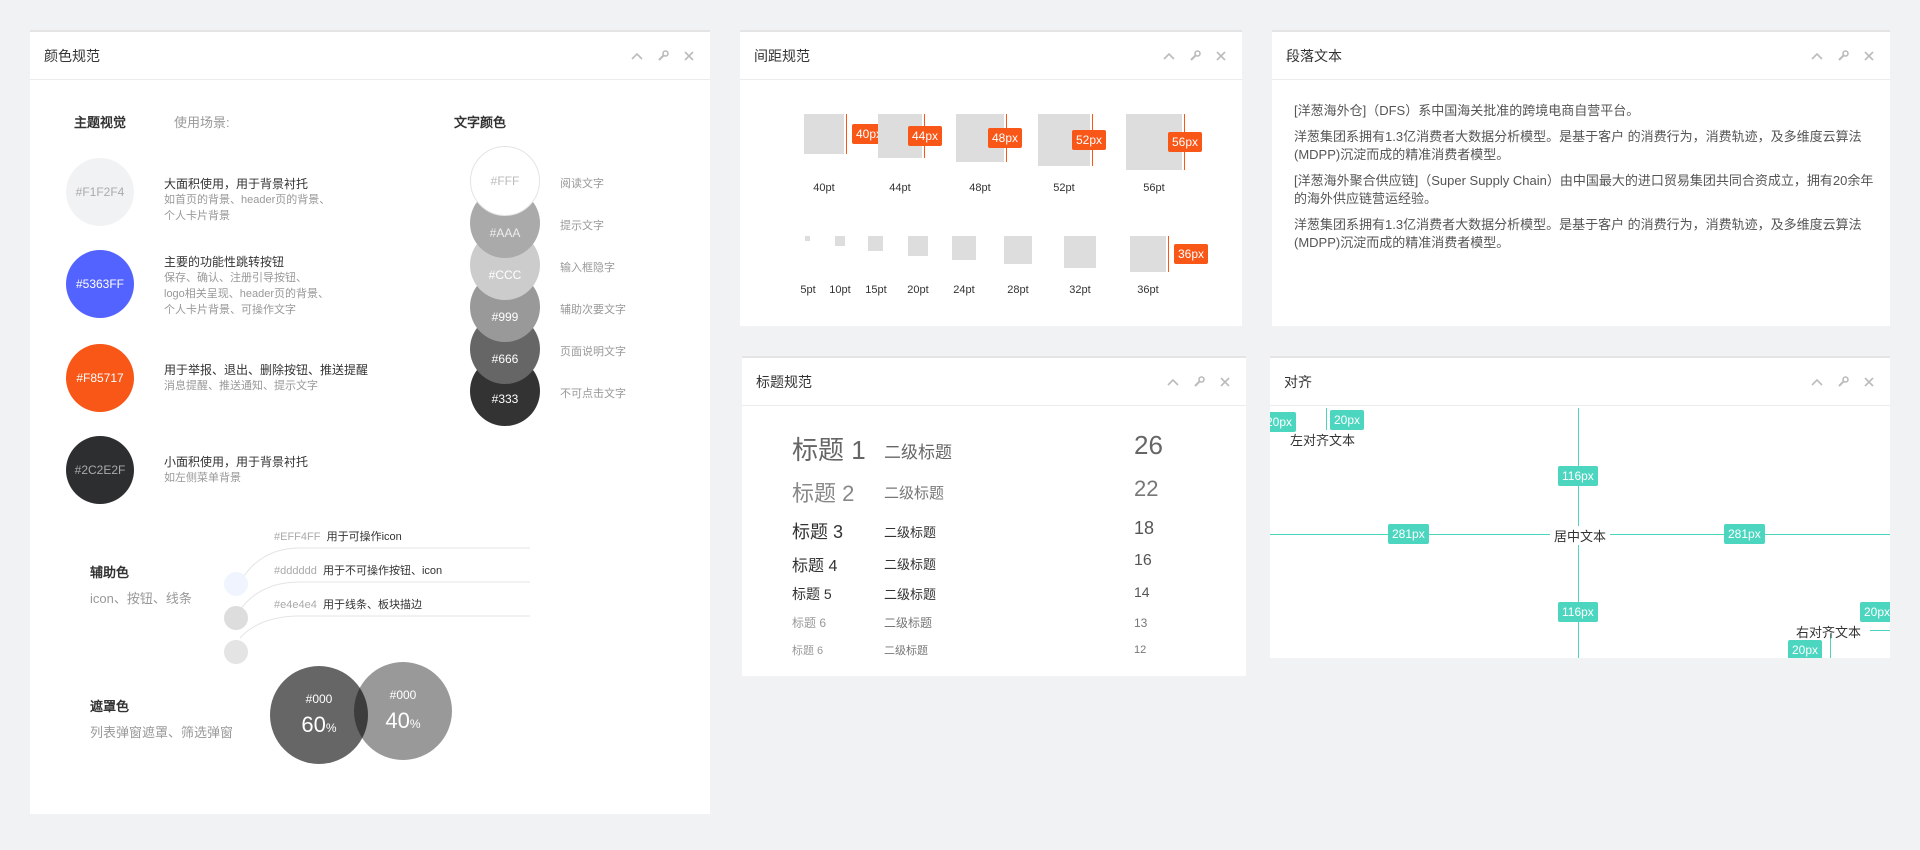 The height and width of the screenshot is (850, 1920). I want to click on spacing-marker, so click(1168, 254).